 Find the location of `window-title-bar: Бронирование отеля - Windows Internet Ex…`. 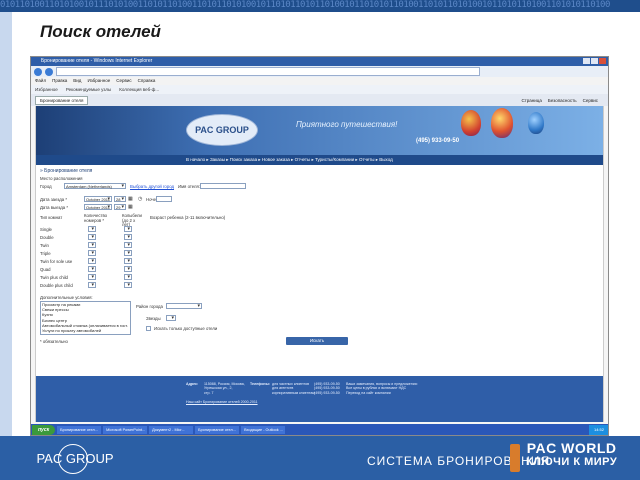

window-title-bar: Бронирование отеля - Windows Internet Ex… is located at coordinates (319, 61).